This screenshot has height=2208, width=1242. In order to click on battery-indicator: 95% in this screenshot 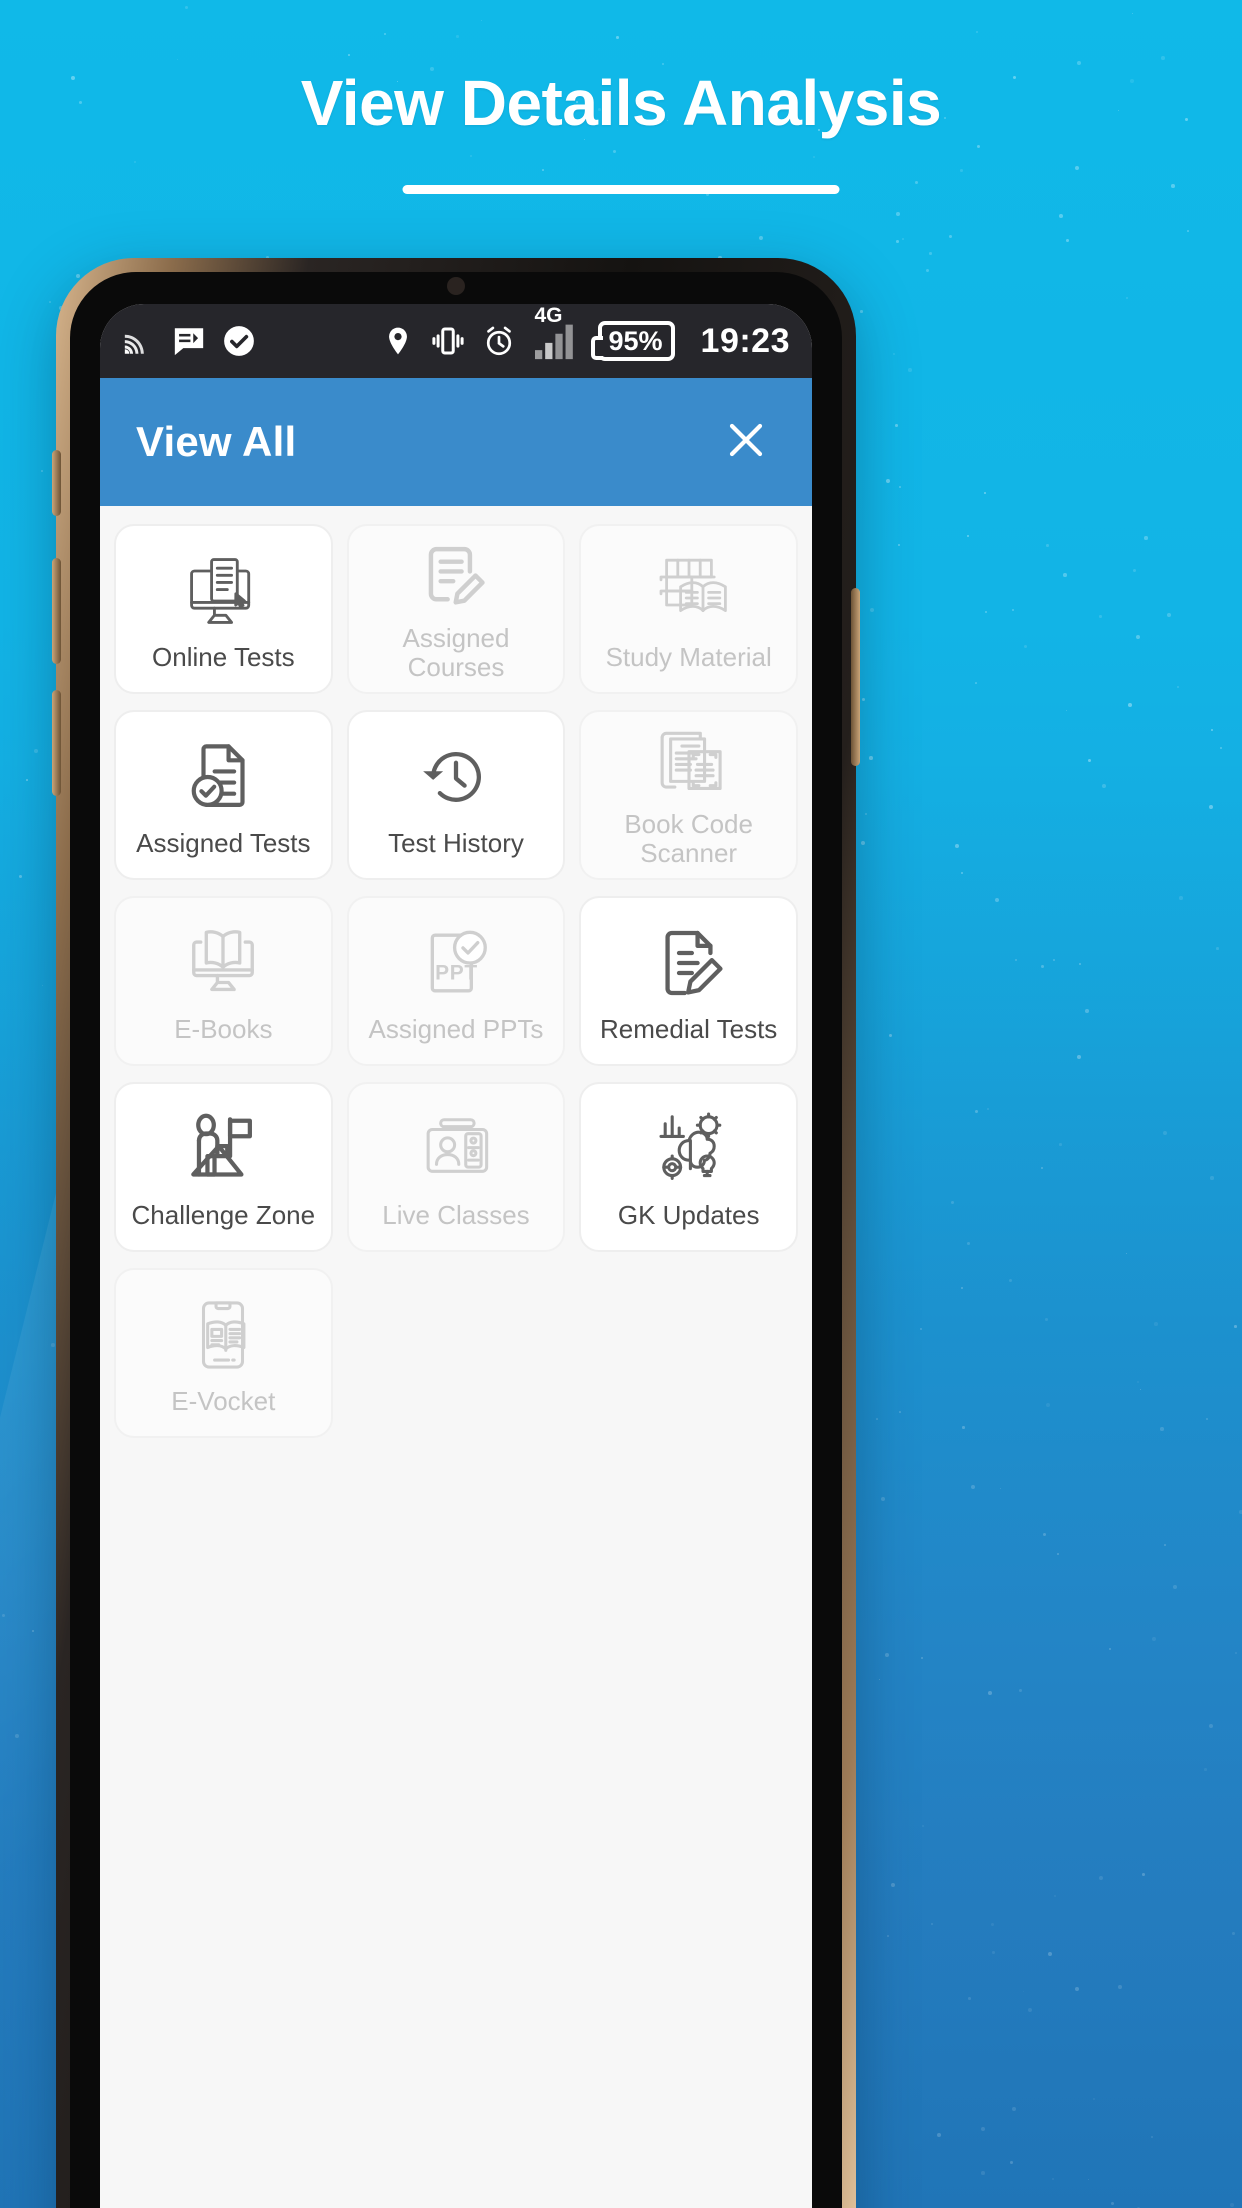, I will do `click(633, 341)`.